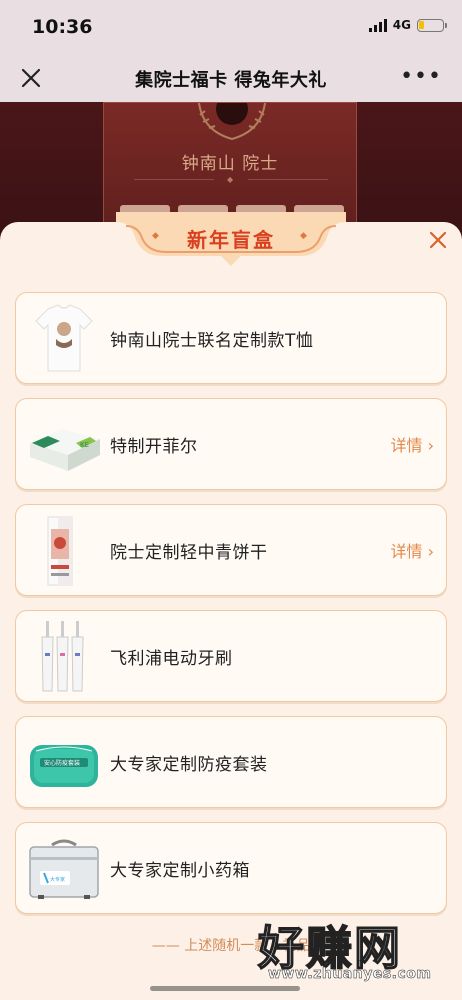 The image size is (462, 1000). Describe the element at coordinates (350, 974) in the screenshot. I see `watermark-url: www.zhuanyes.com` at that location.